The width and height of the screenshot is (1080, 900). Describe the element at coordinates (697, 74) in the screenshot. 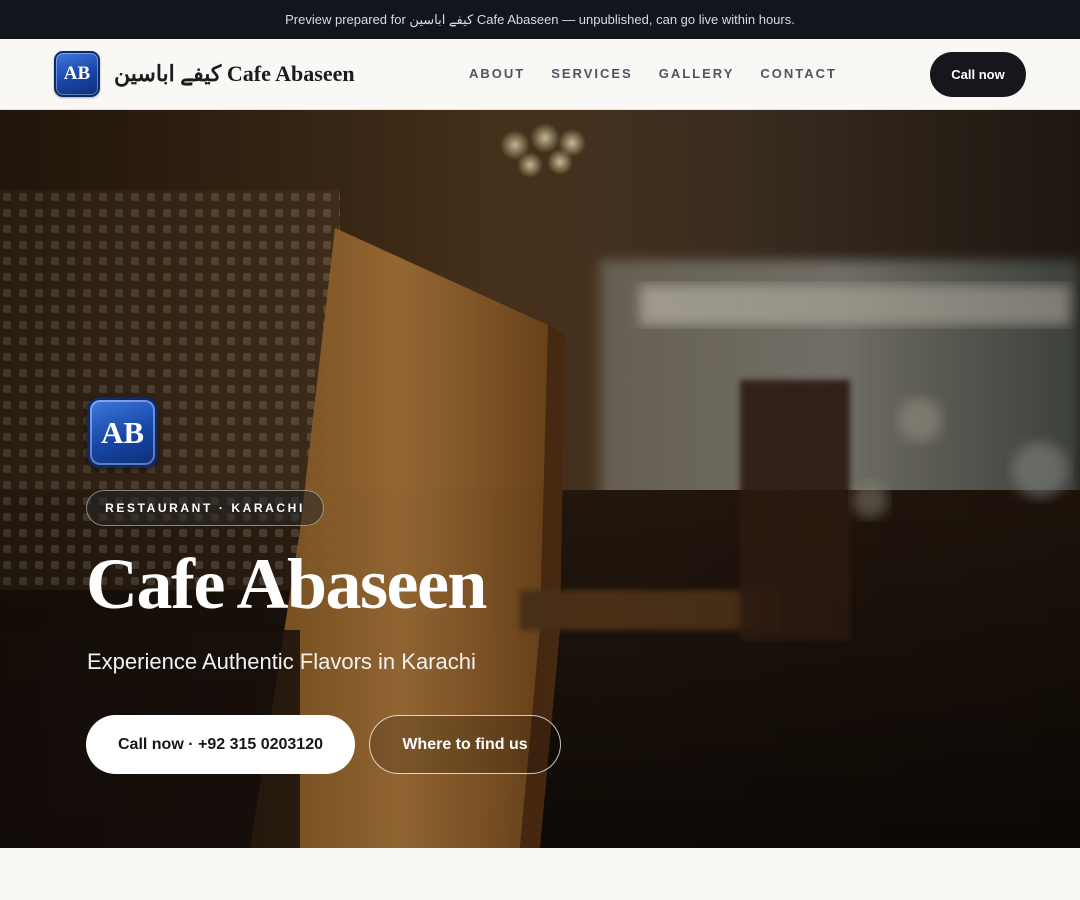

I see `nav-link-gallery: GALLERY` at that location.